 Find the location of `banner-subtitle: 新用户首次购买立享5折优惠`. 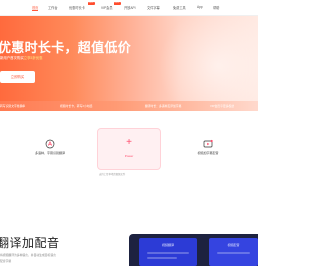

banner-subtitle: 新用户首次购买立享5折优惠 is located at coordinates (21, 57).